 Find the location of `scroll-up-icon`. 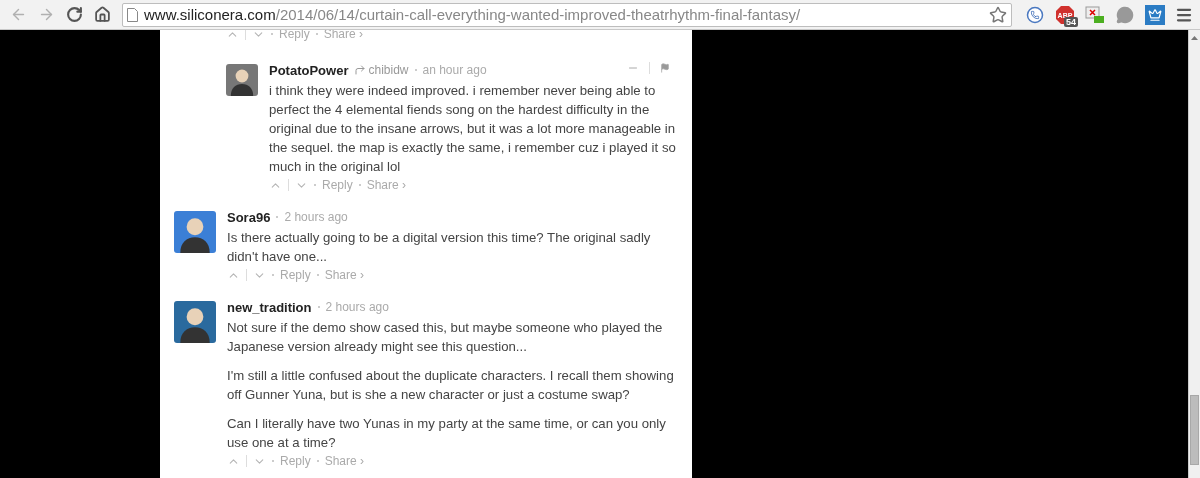

scroll-up-icon is located at coordinates (1194, 38).